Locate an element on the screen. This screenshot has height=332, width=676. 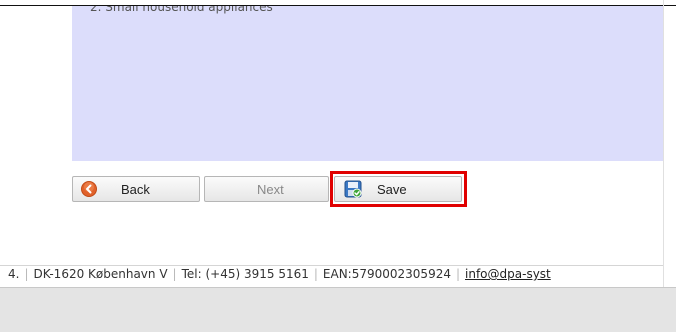
back-button: Back is located at coordinates (136, 189).